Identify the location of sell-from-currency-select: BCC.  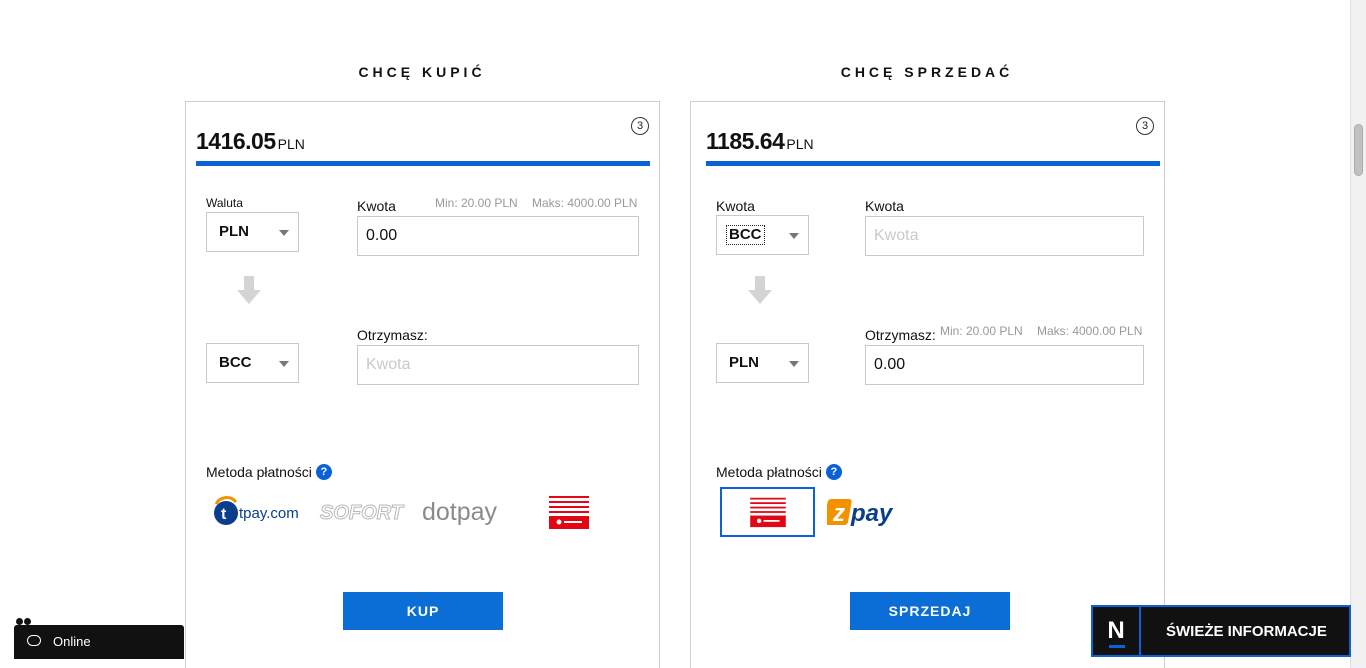
(762, 235).